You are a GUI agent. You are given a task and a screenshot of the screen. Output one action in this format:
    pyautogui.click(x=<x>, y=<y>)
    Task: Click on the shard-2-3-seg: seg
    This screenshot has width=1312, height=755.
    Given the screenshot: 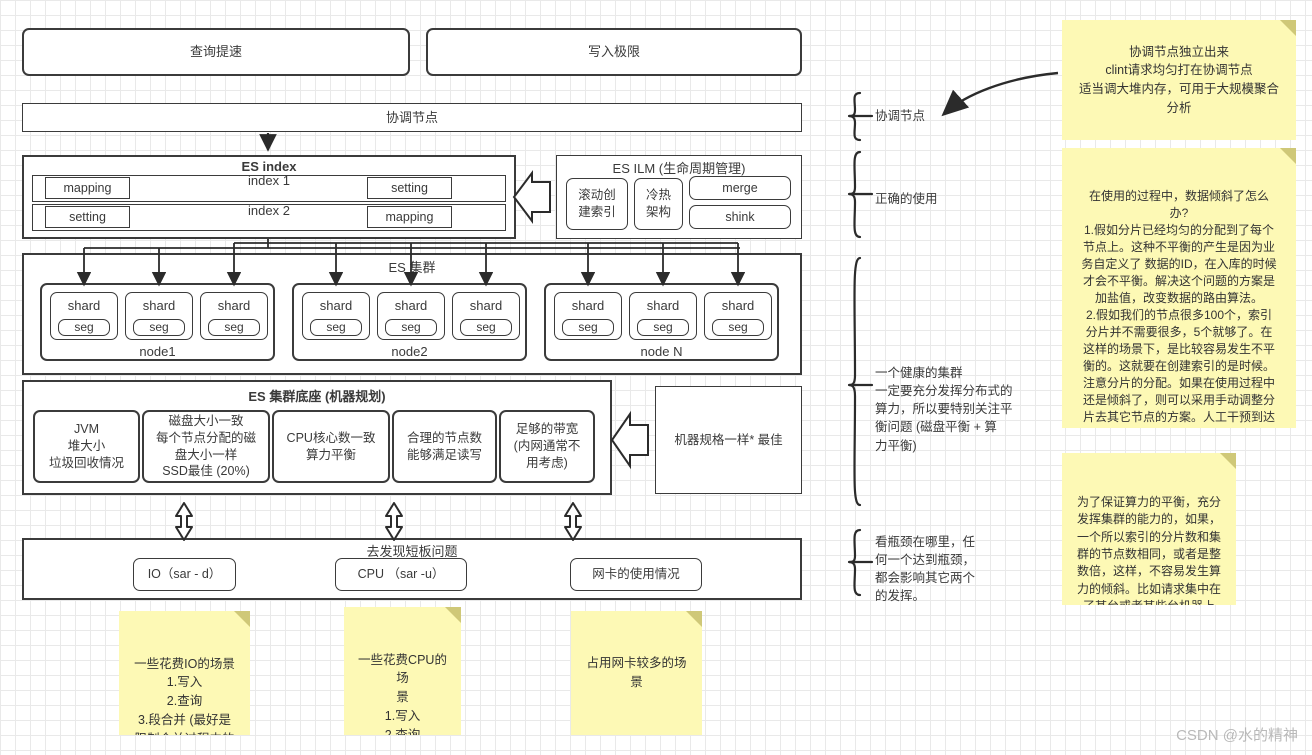 What is the action you would take?
    pyautogui.click(x=486, y=327)
    